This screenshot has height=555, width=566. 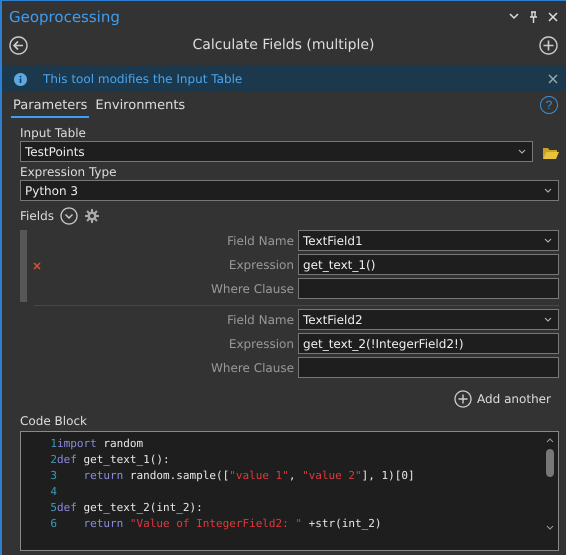 I want to click on scroll-up-icon, so click(x=550, y=440).